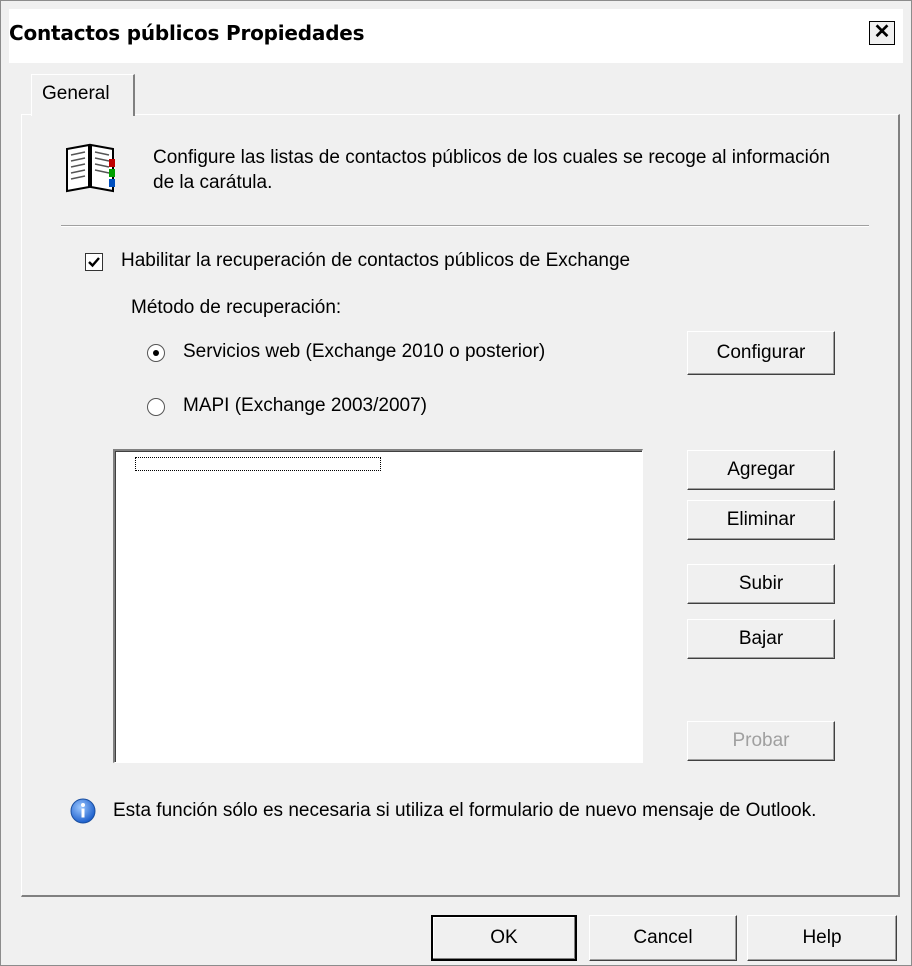 The height and width of the screenshot is (966, 912). What do you see at coordinates (83, 811) in the screenshot?
I see `info-icon` at bounding box center [83, 811].